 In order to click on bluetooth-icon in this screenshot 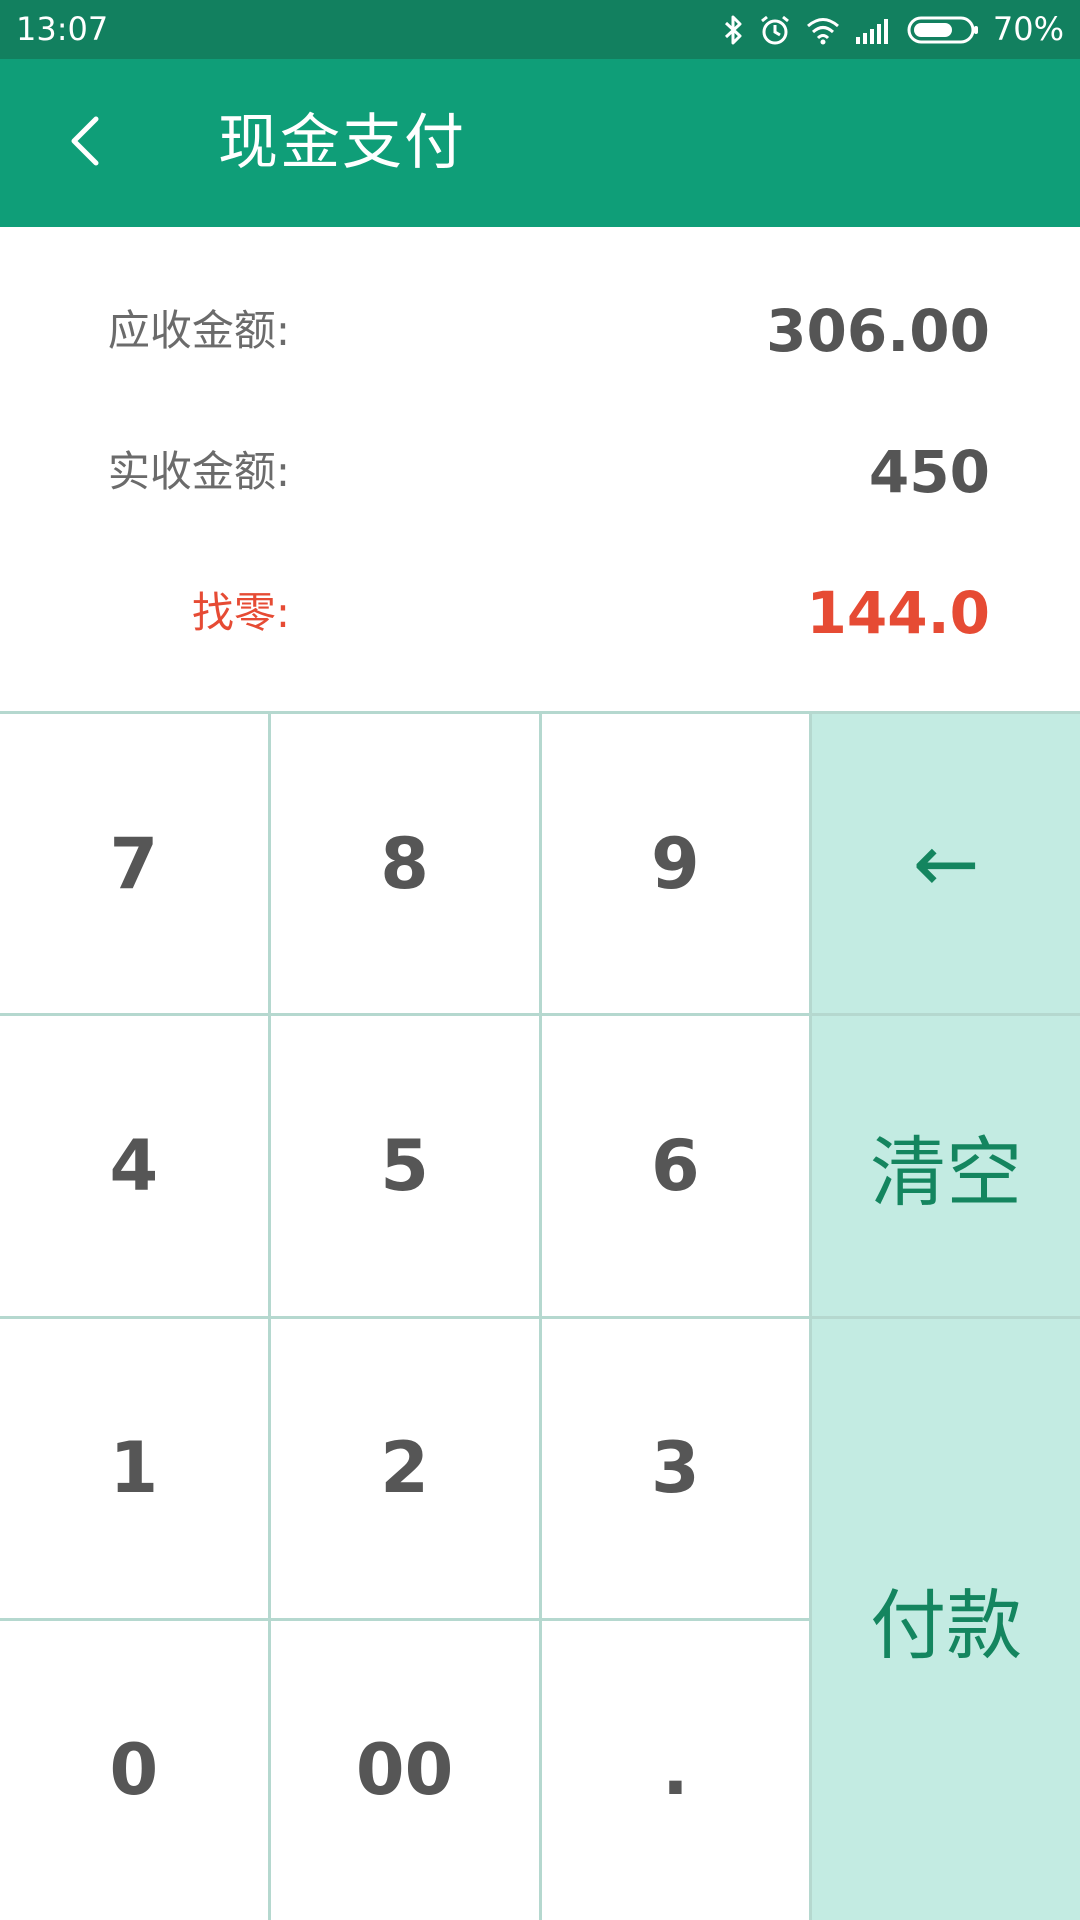, I will do `click(734, 30)`.